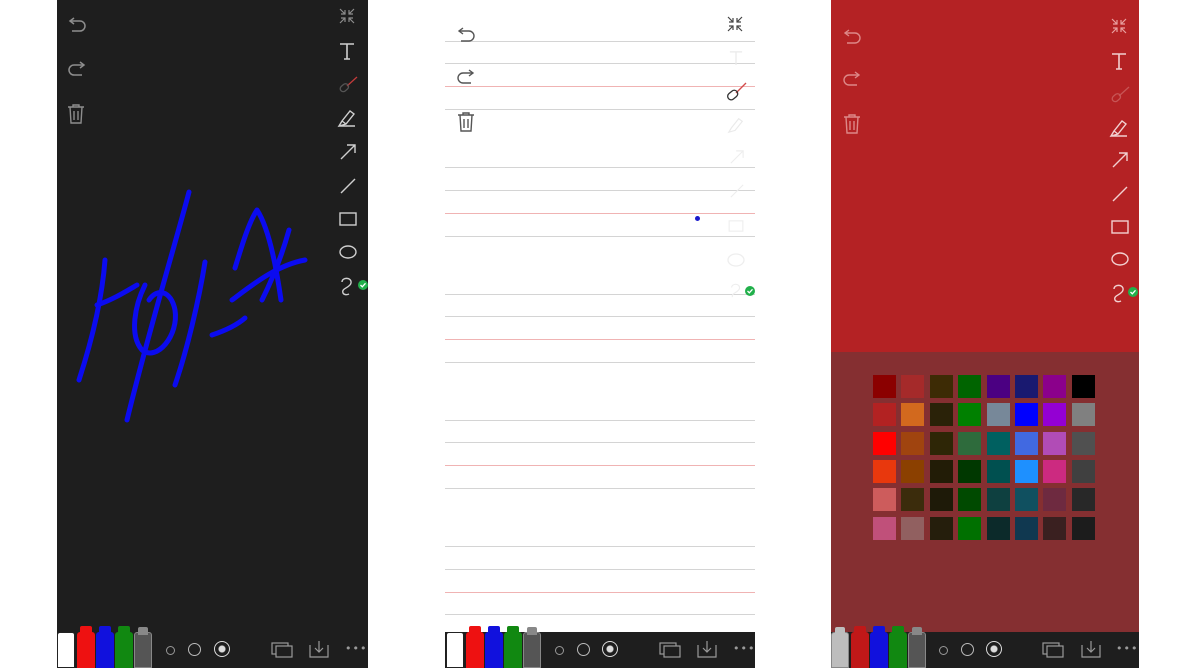 This screenshot has width=1200, height=668. What do you see at coordinates (348, 85) in the screenshot?
I see `laser-pointer-icon` at bounding box center [348, 85].